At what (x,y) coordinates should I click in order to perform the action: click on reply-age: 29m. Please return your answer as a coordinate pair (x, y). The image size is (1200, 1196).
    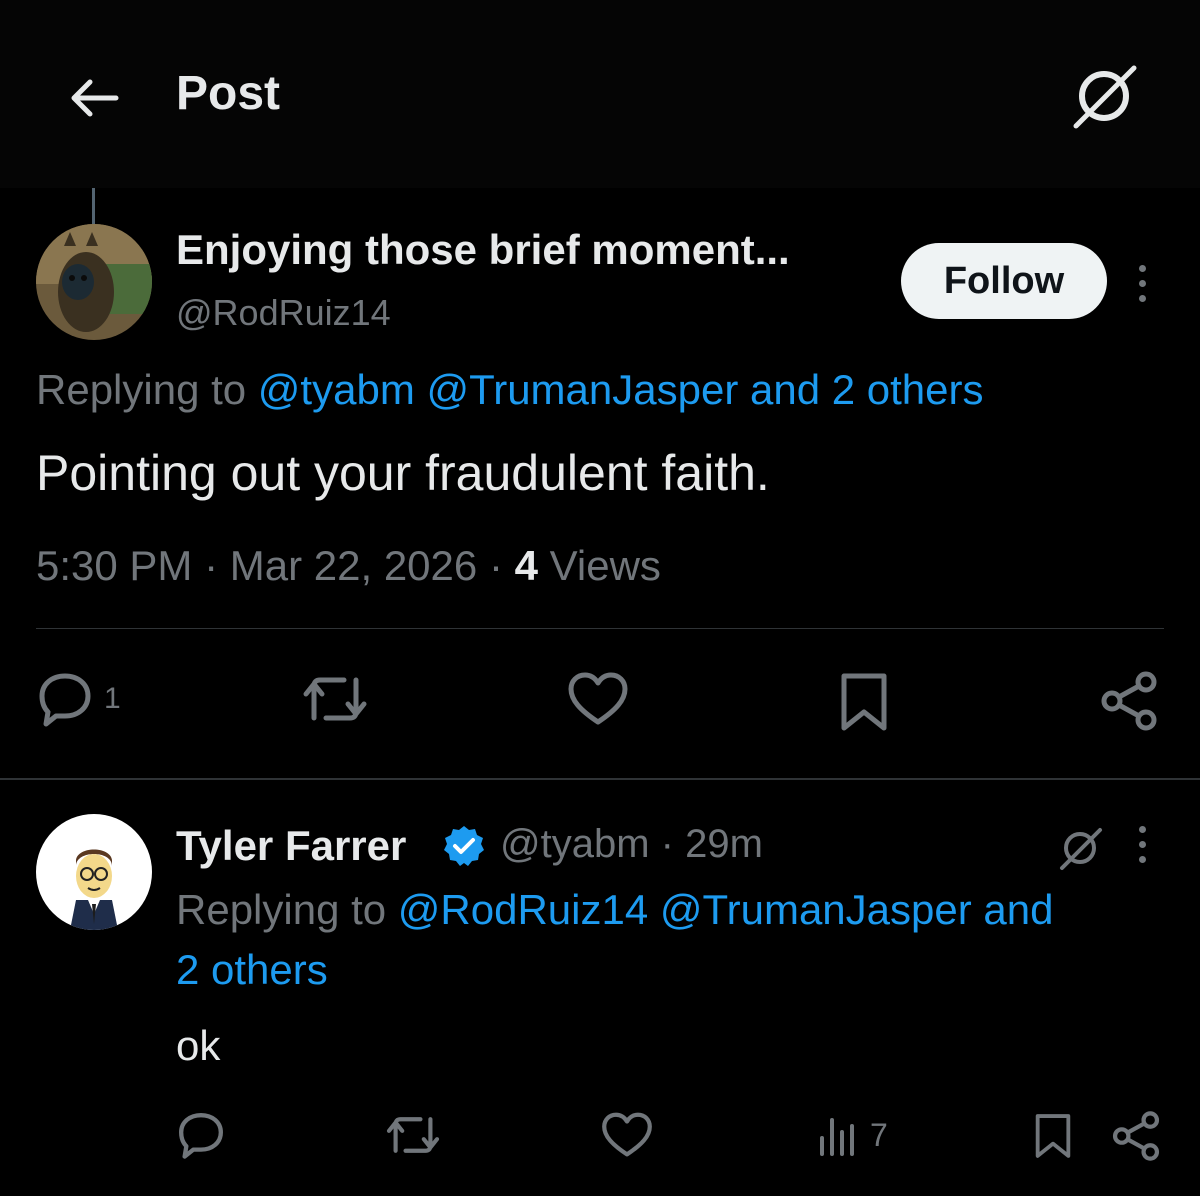
    Looking at the image, I should click on (724, 844).